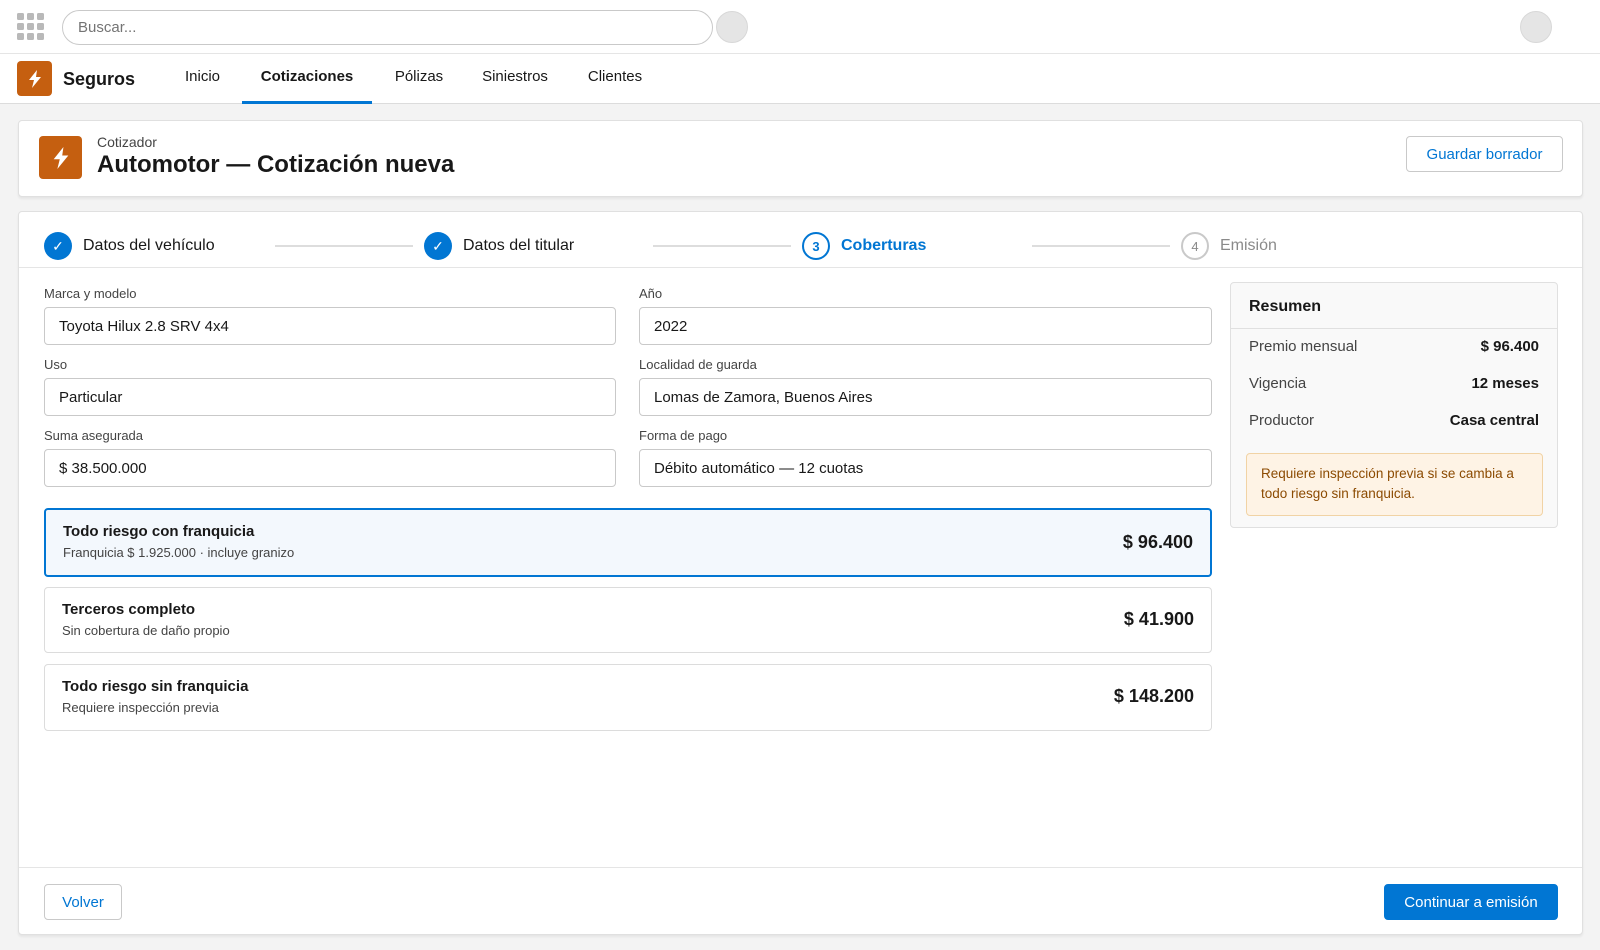 This screenshot has width=1600, height=950. I want to click on location-label: Localidad de guarda, so click(698, 364).